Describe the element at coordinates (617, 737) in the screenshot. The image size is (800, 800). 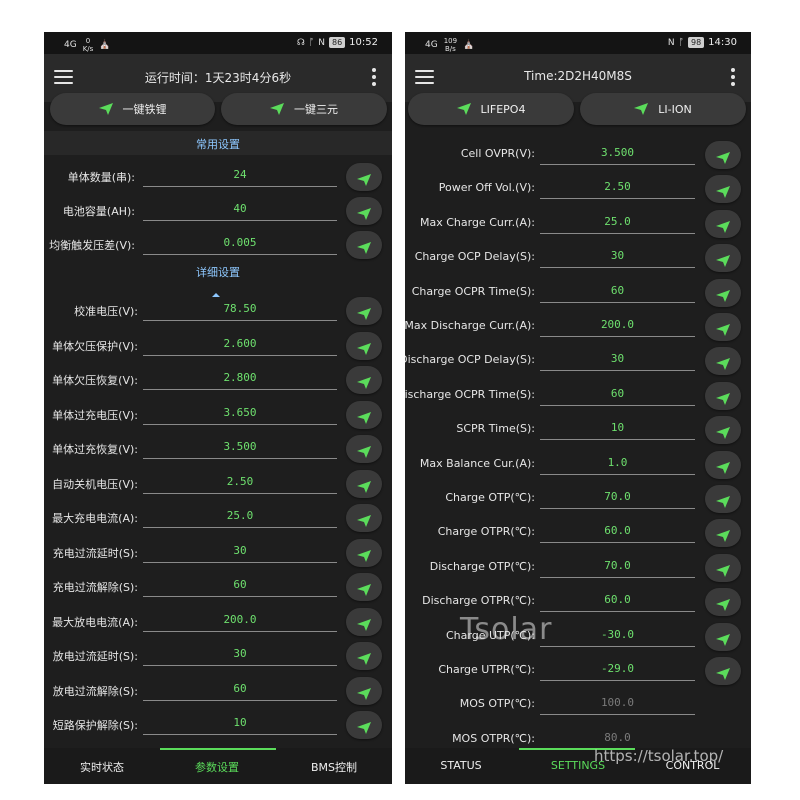
I see `setting-value-field: 80.0` at that location.